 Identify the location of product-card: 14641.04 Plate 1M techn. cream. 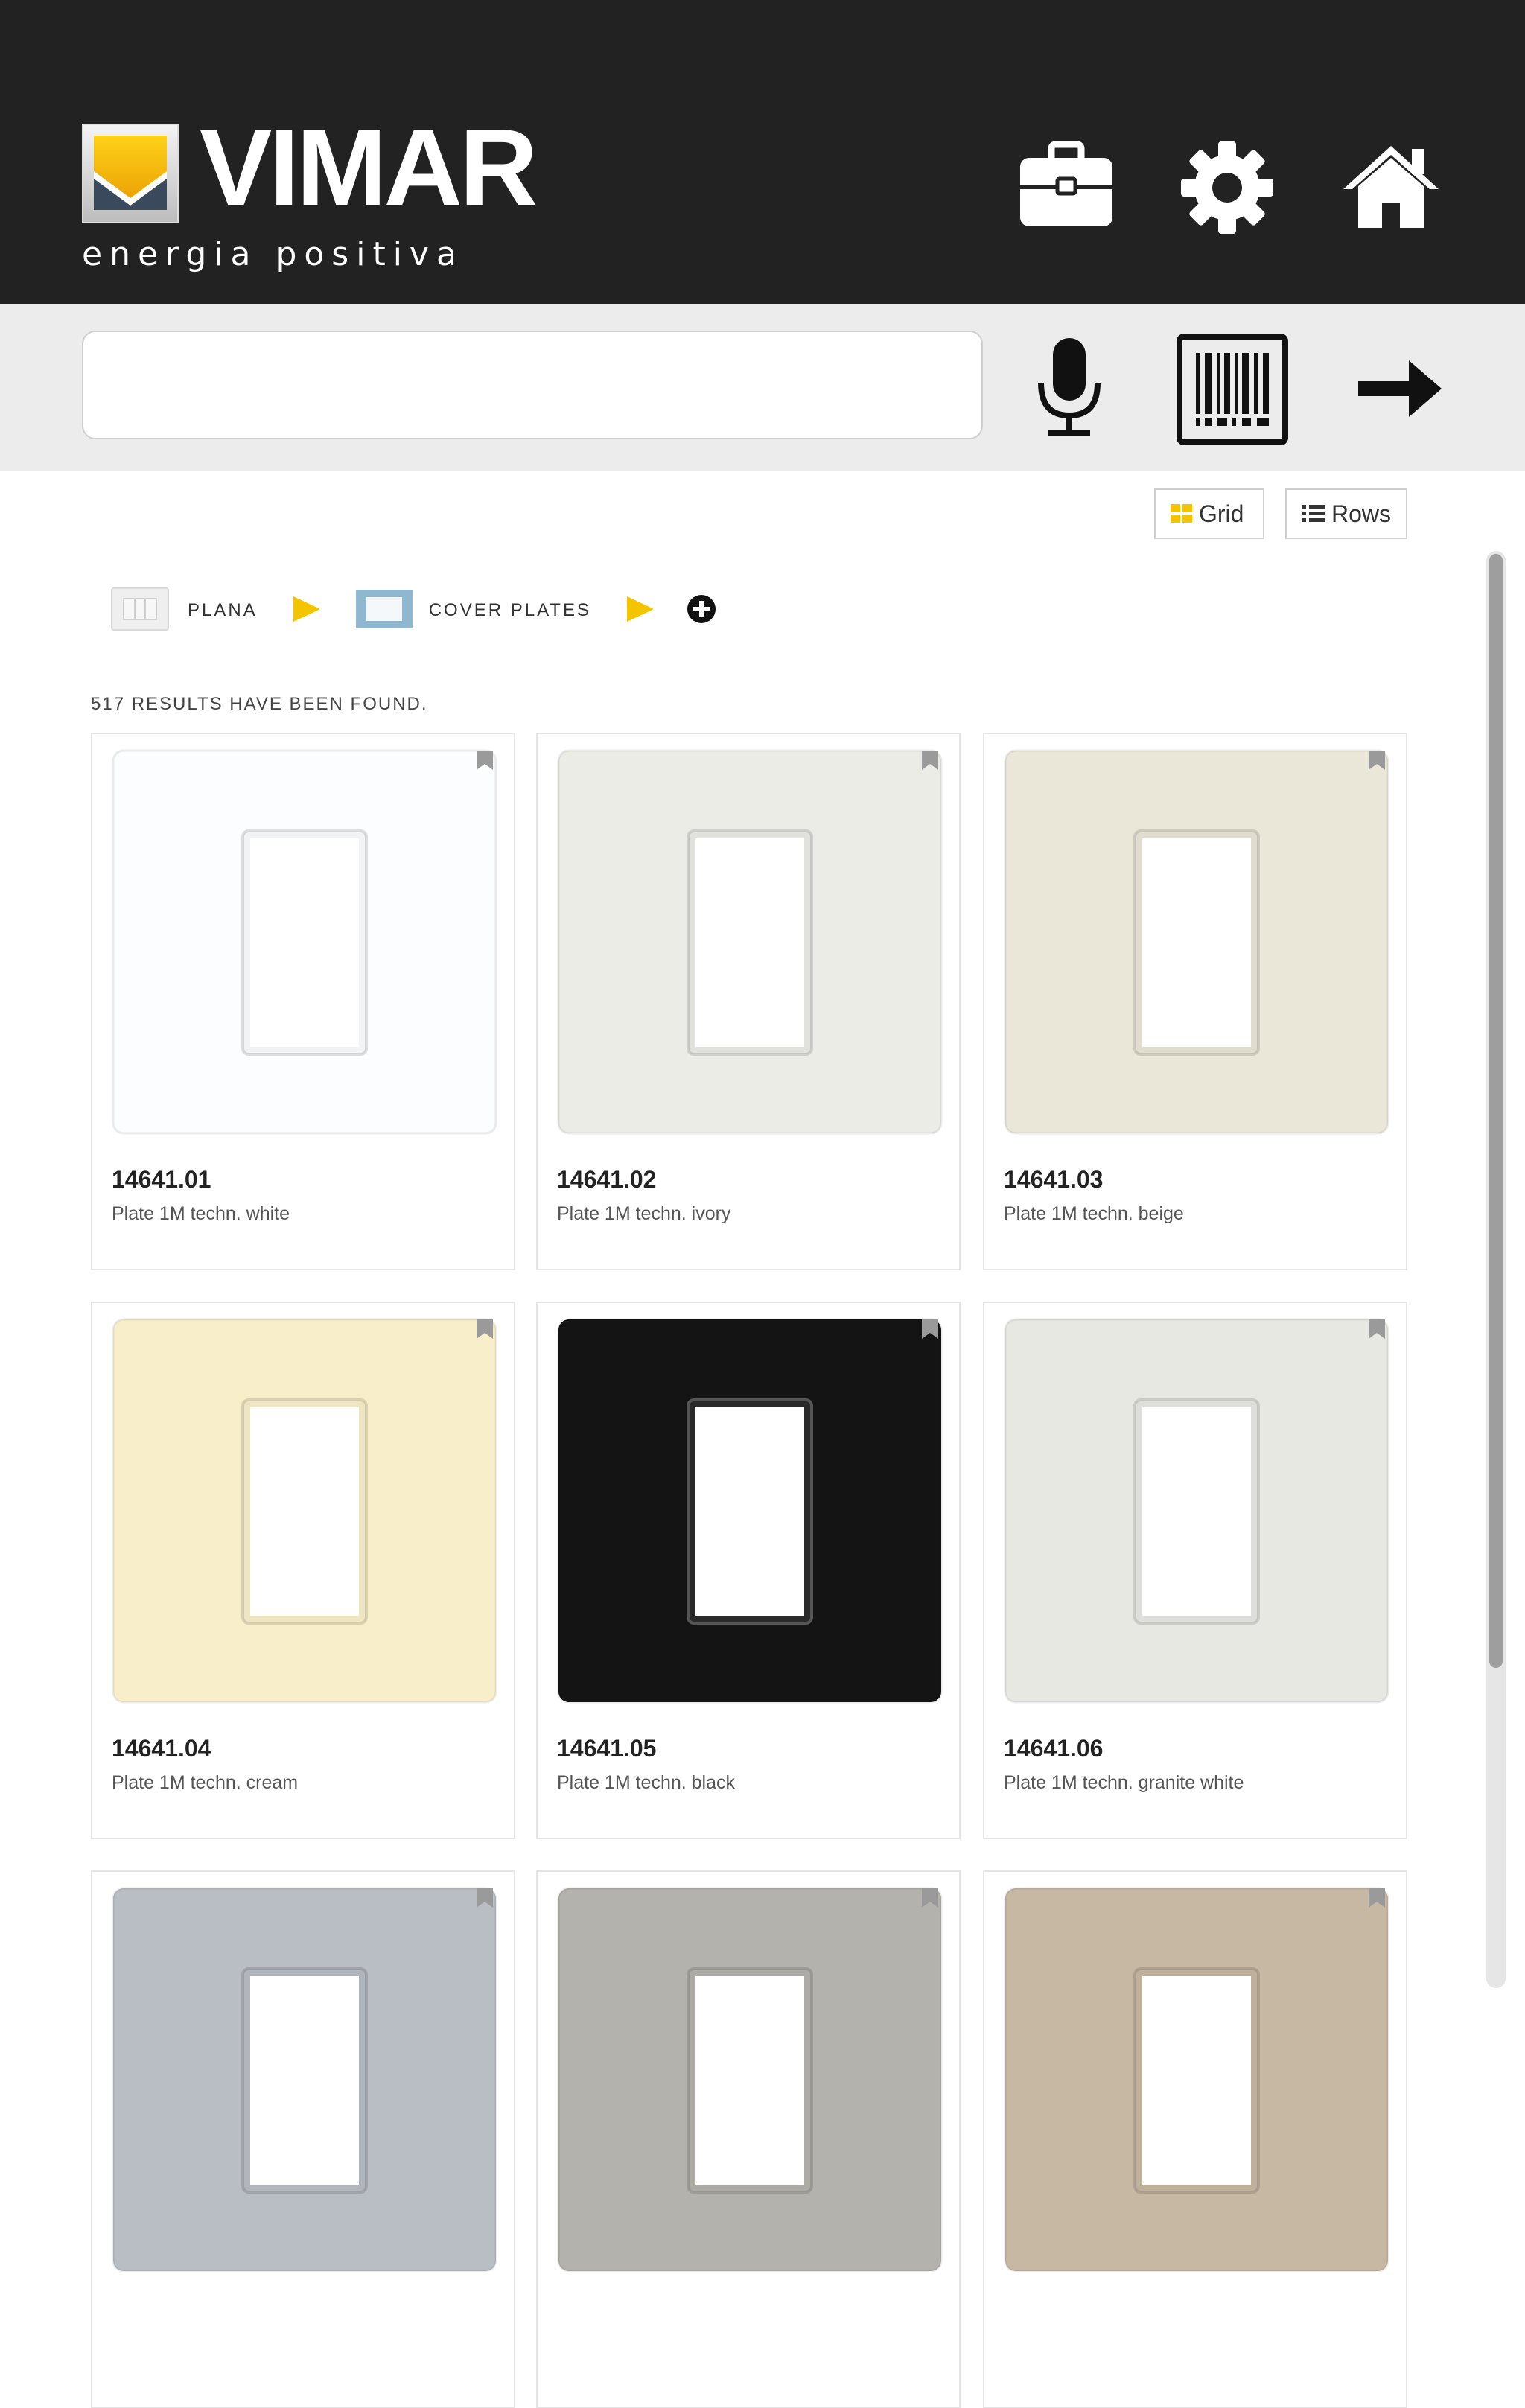
(303, 1570).